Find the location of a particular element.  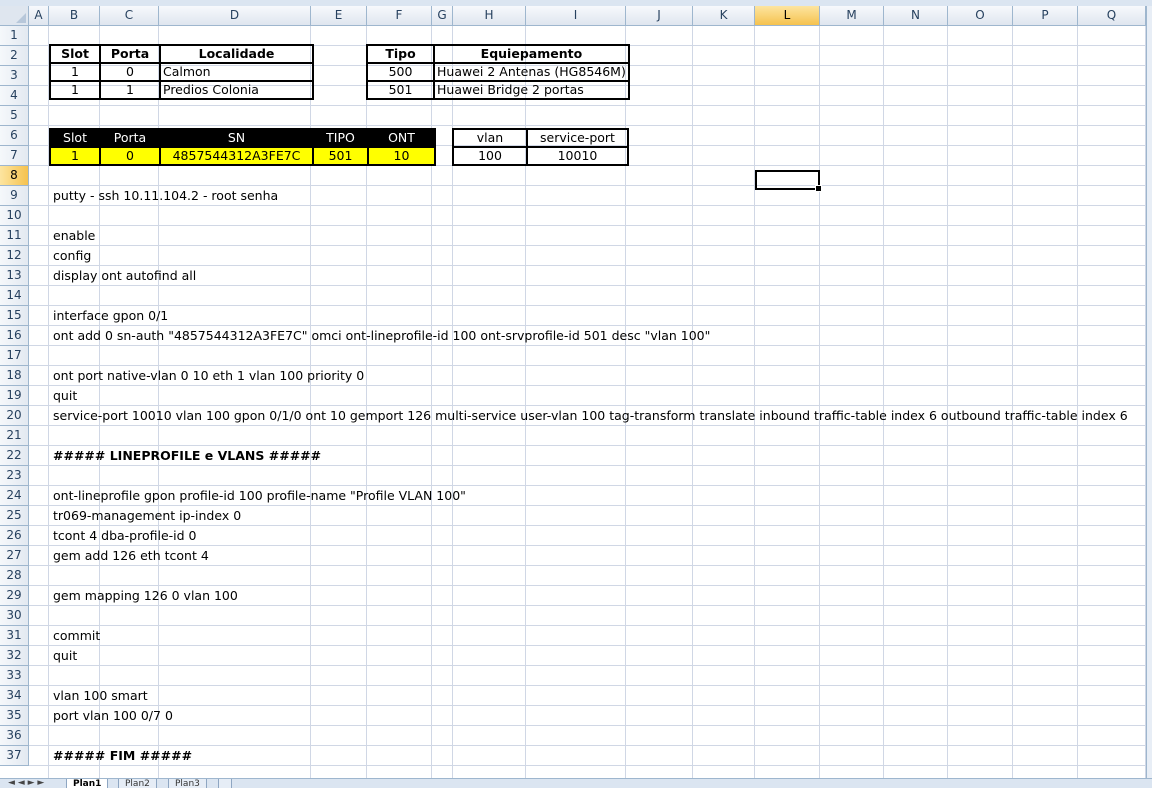

row-header-31: 31 is located at coordinates (14, 636).